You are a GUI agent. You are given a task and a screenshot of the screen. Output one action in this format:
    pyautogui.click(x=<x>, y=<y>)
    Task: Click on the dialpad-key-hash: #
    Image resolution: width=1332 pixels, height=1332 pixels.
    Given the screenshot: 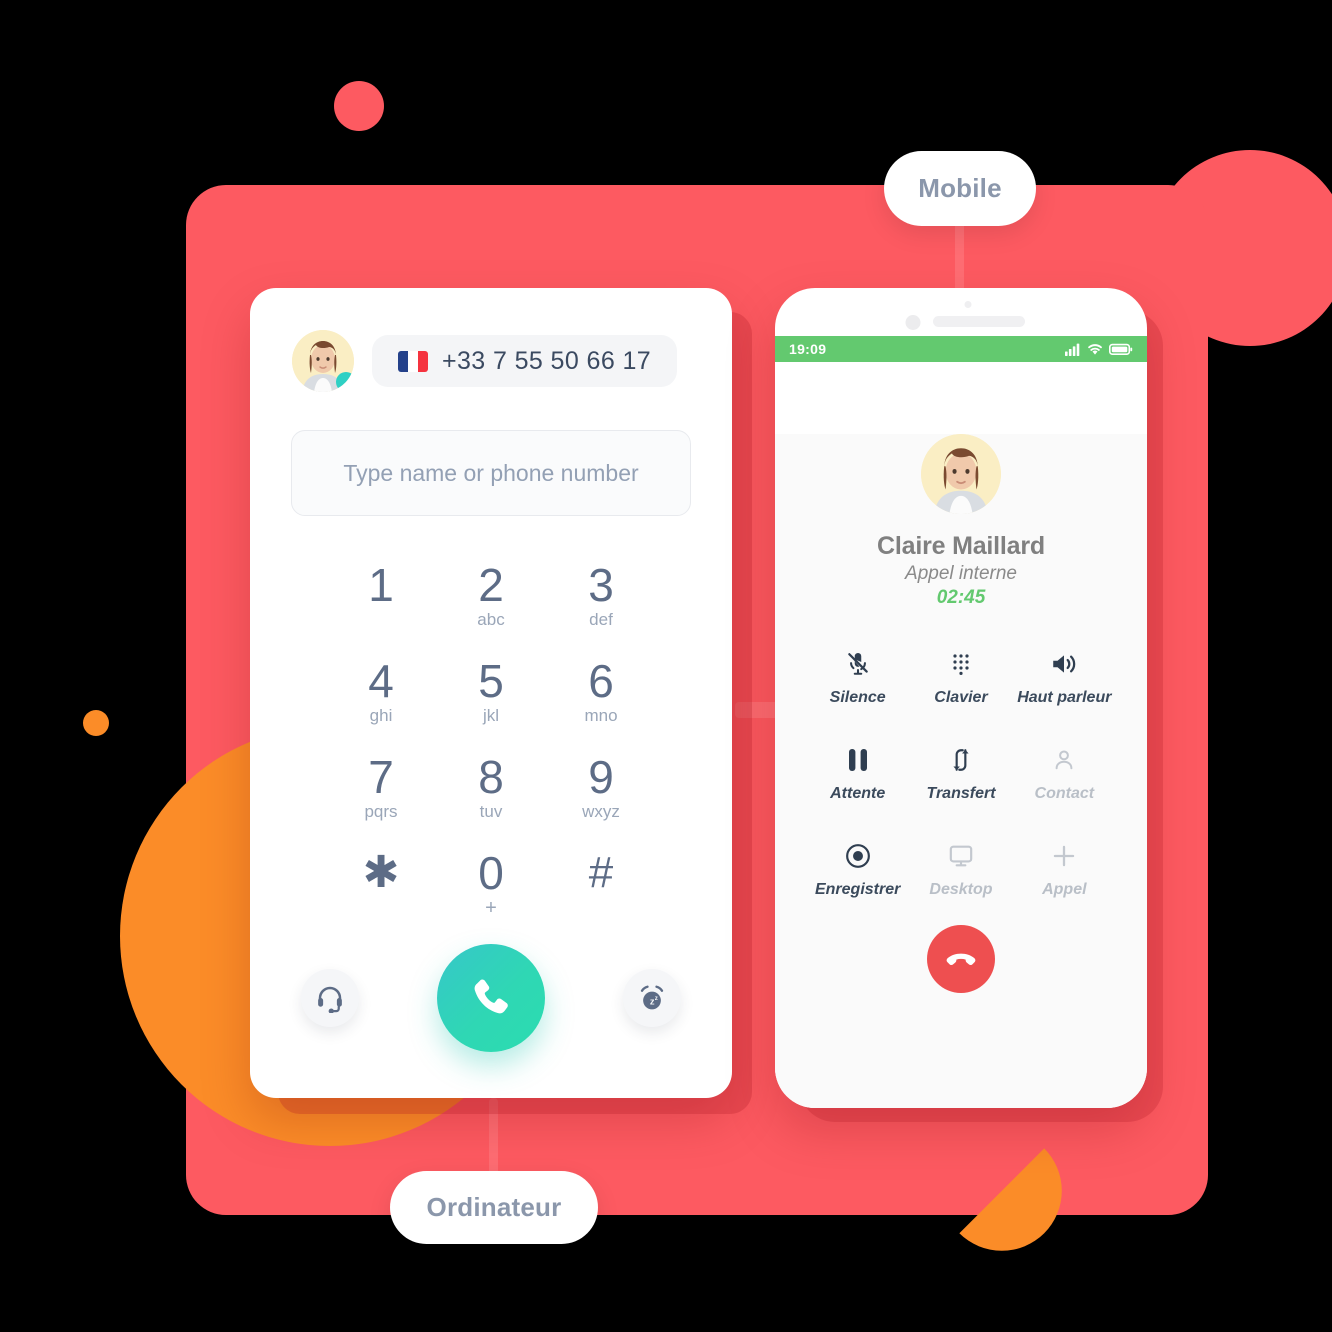 What is the action you would take?
    pyautogui.click(x=601, y=884)
    